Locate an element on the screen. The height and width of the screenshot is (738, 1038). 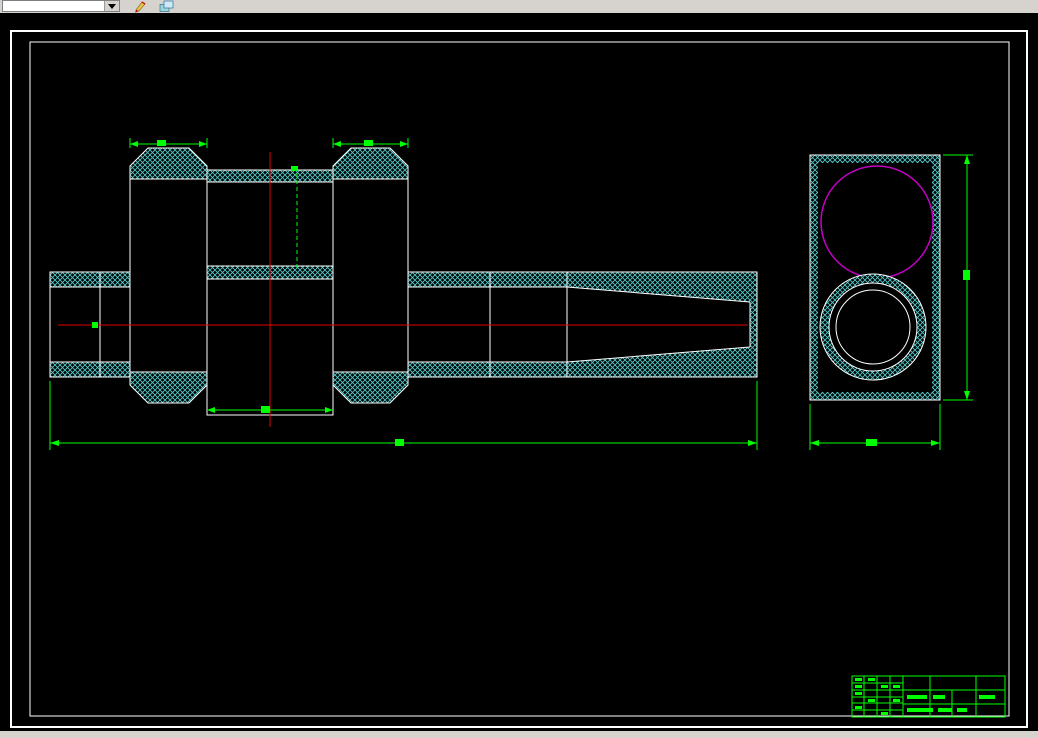
chevron-down-icon is located at coordinates (111, 6).